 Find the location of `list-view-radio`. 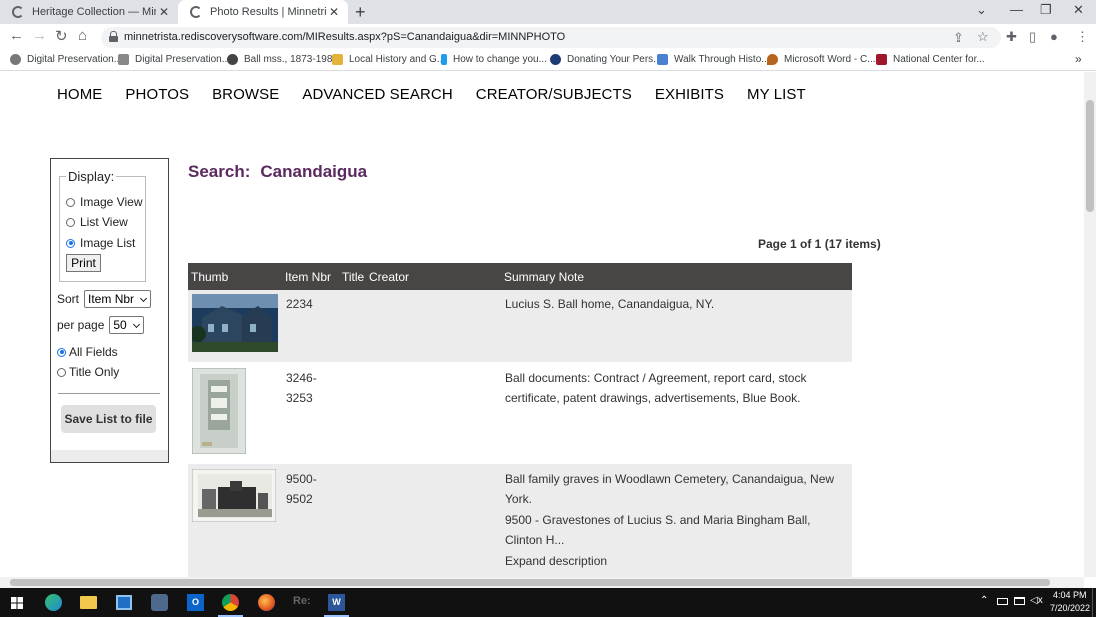

list-view-radio is located at coordinates (70, 222).